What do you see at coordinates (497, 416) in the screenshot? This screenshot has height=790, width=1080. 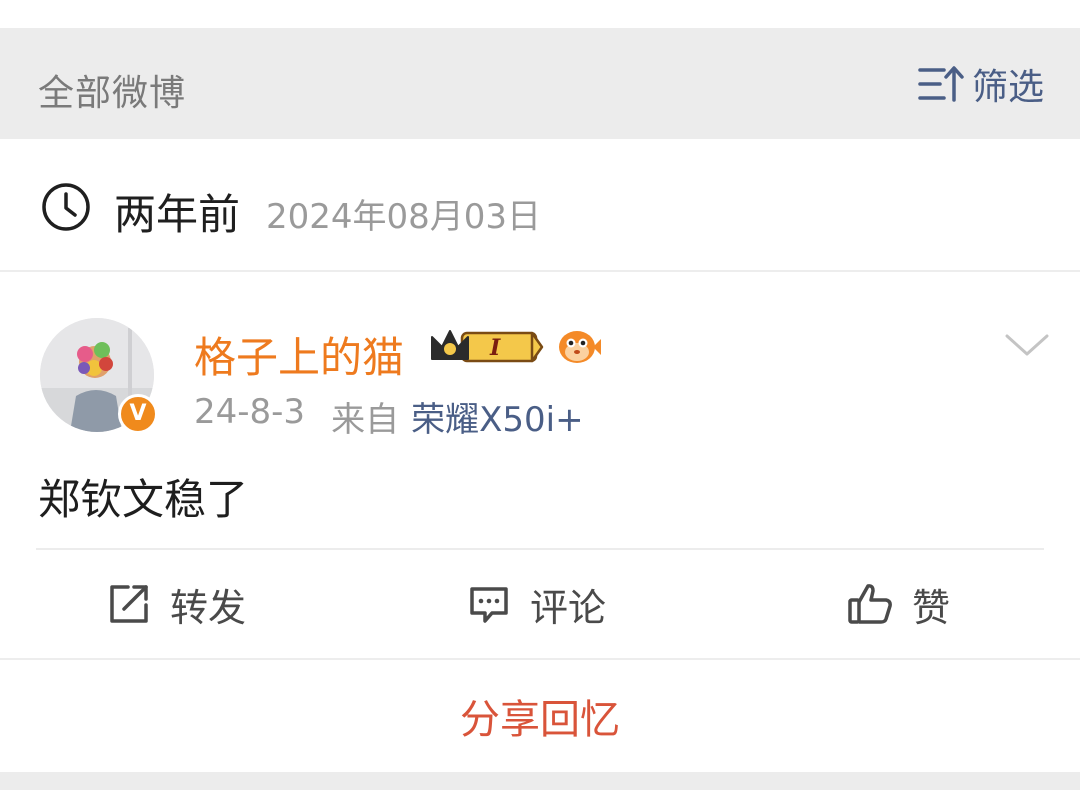 I see `device-source: 荣耀X50i+` at bounding box center [497, 416].